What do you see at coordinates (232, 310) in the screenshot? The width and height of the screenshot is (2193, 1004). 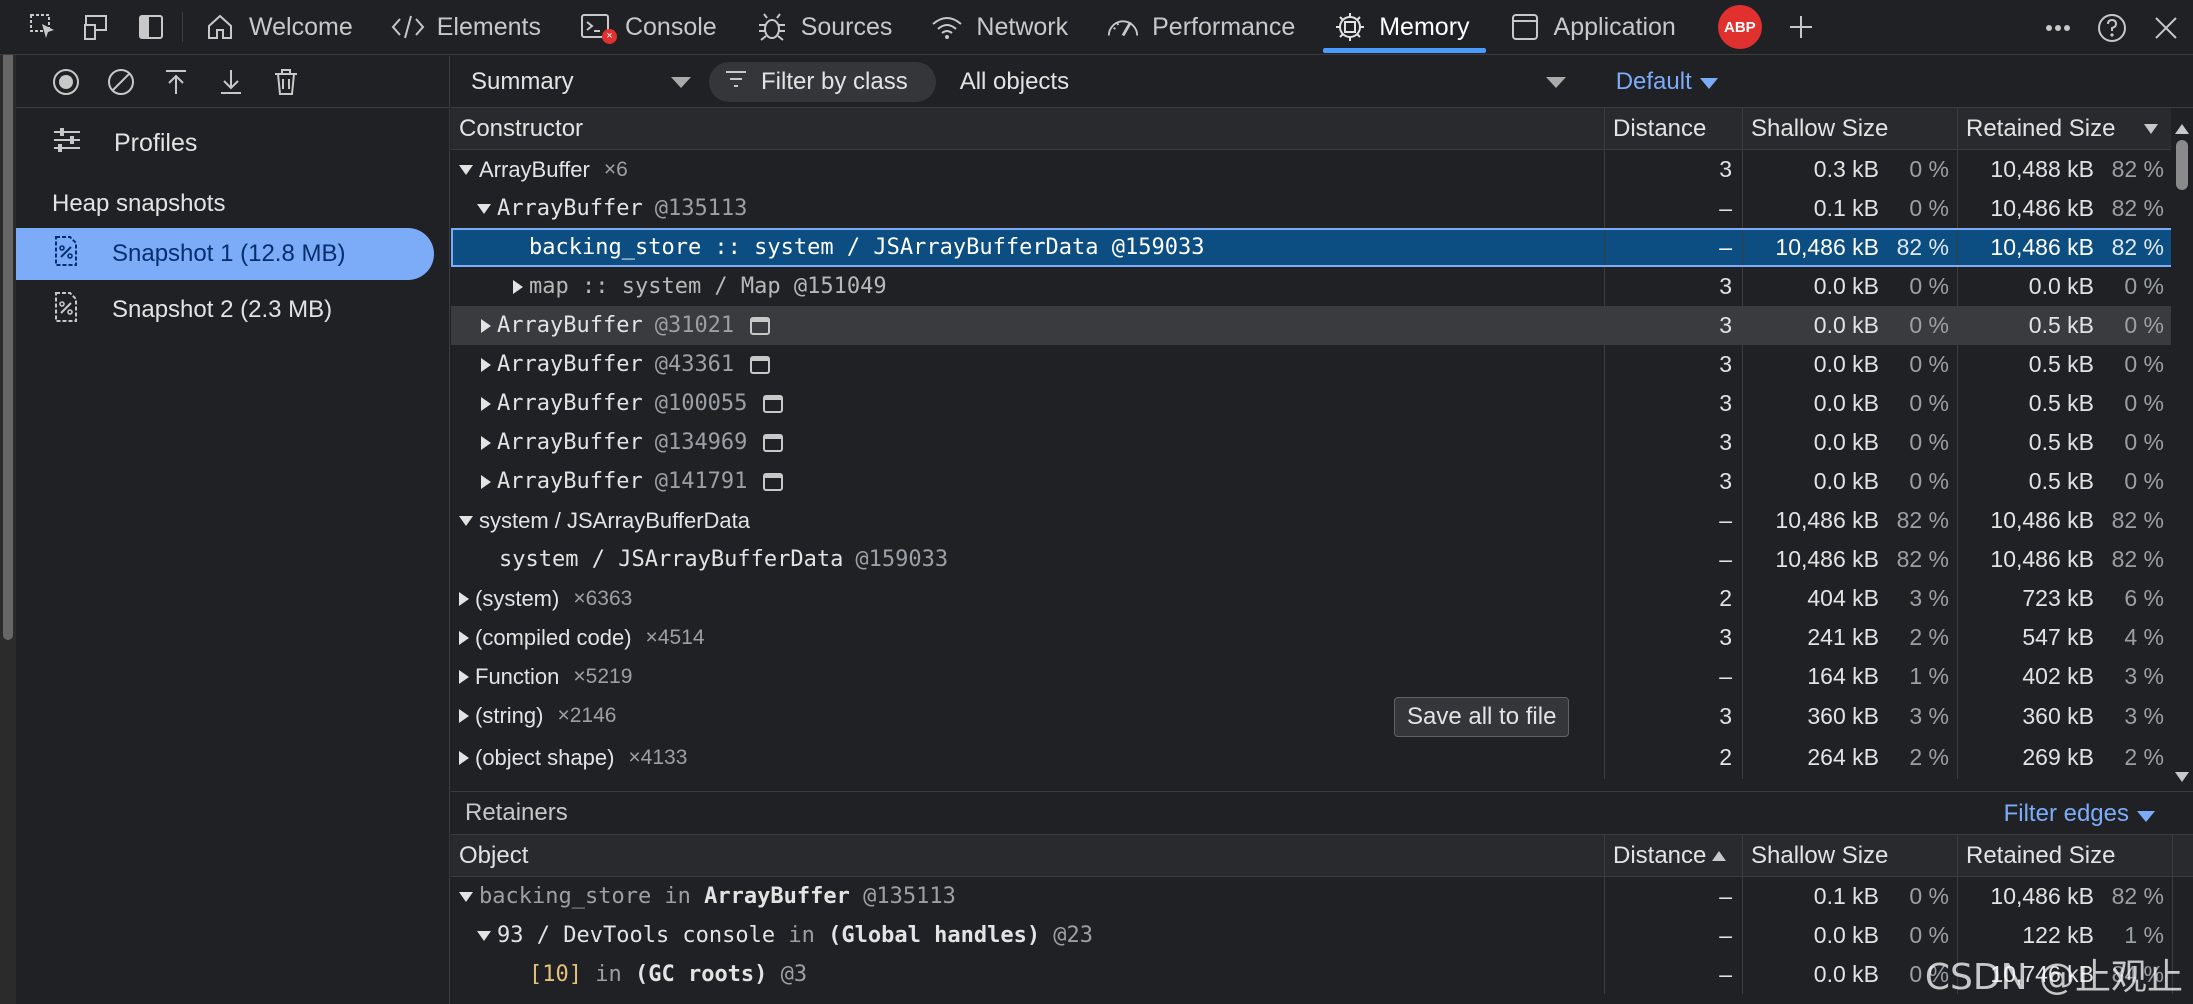 I see `snapshot-item-2: Snapshot 2 (2.3 MB)` at bounding box center [232, 310].